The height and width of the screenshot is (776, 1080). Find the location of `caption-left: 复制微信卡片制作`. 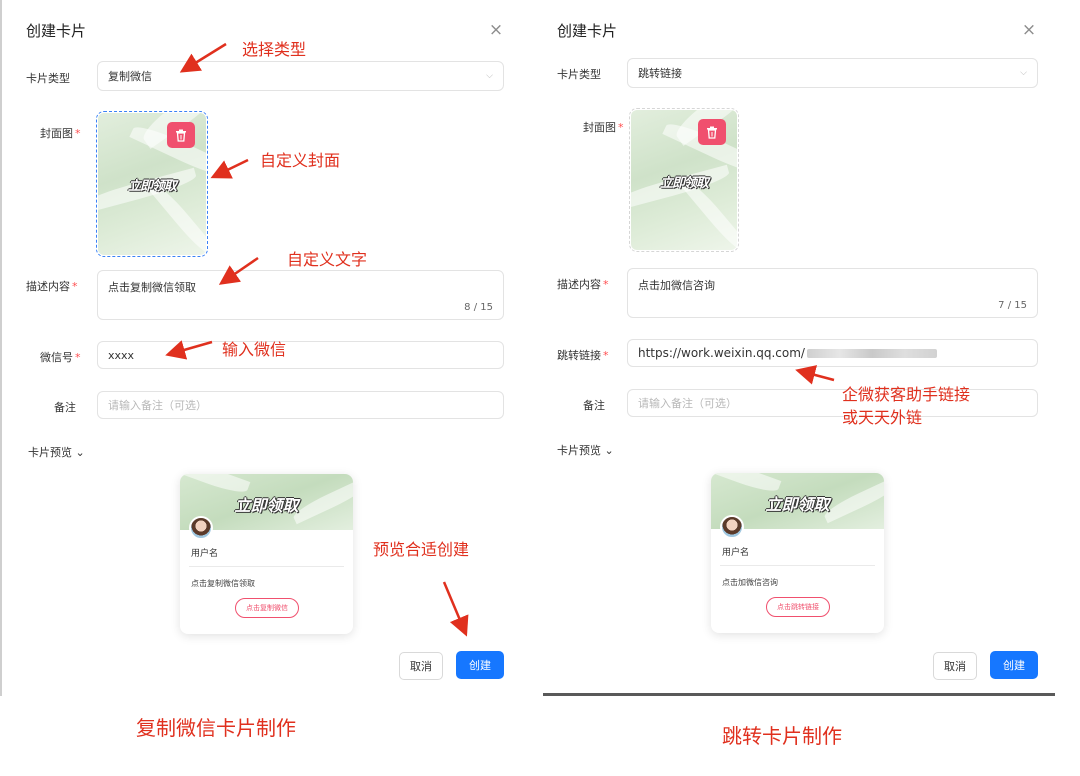

caption-left: 复制微信卡片制作 is located at coordinates (216, 728).